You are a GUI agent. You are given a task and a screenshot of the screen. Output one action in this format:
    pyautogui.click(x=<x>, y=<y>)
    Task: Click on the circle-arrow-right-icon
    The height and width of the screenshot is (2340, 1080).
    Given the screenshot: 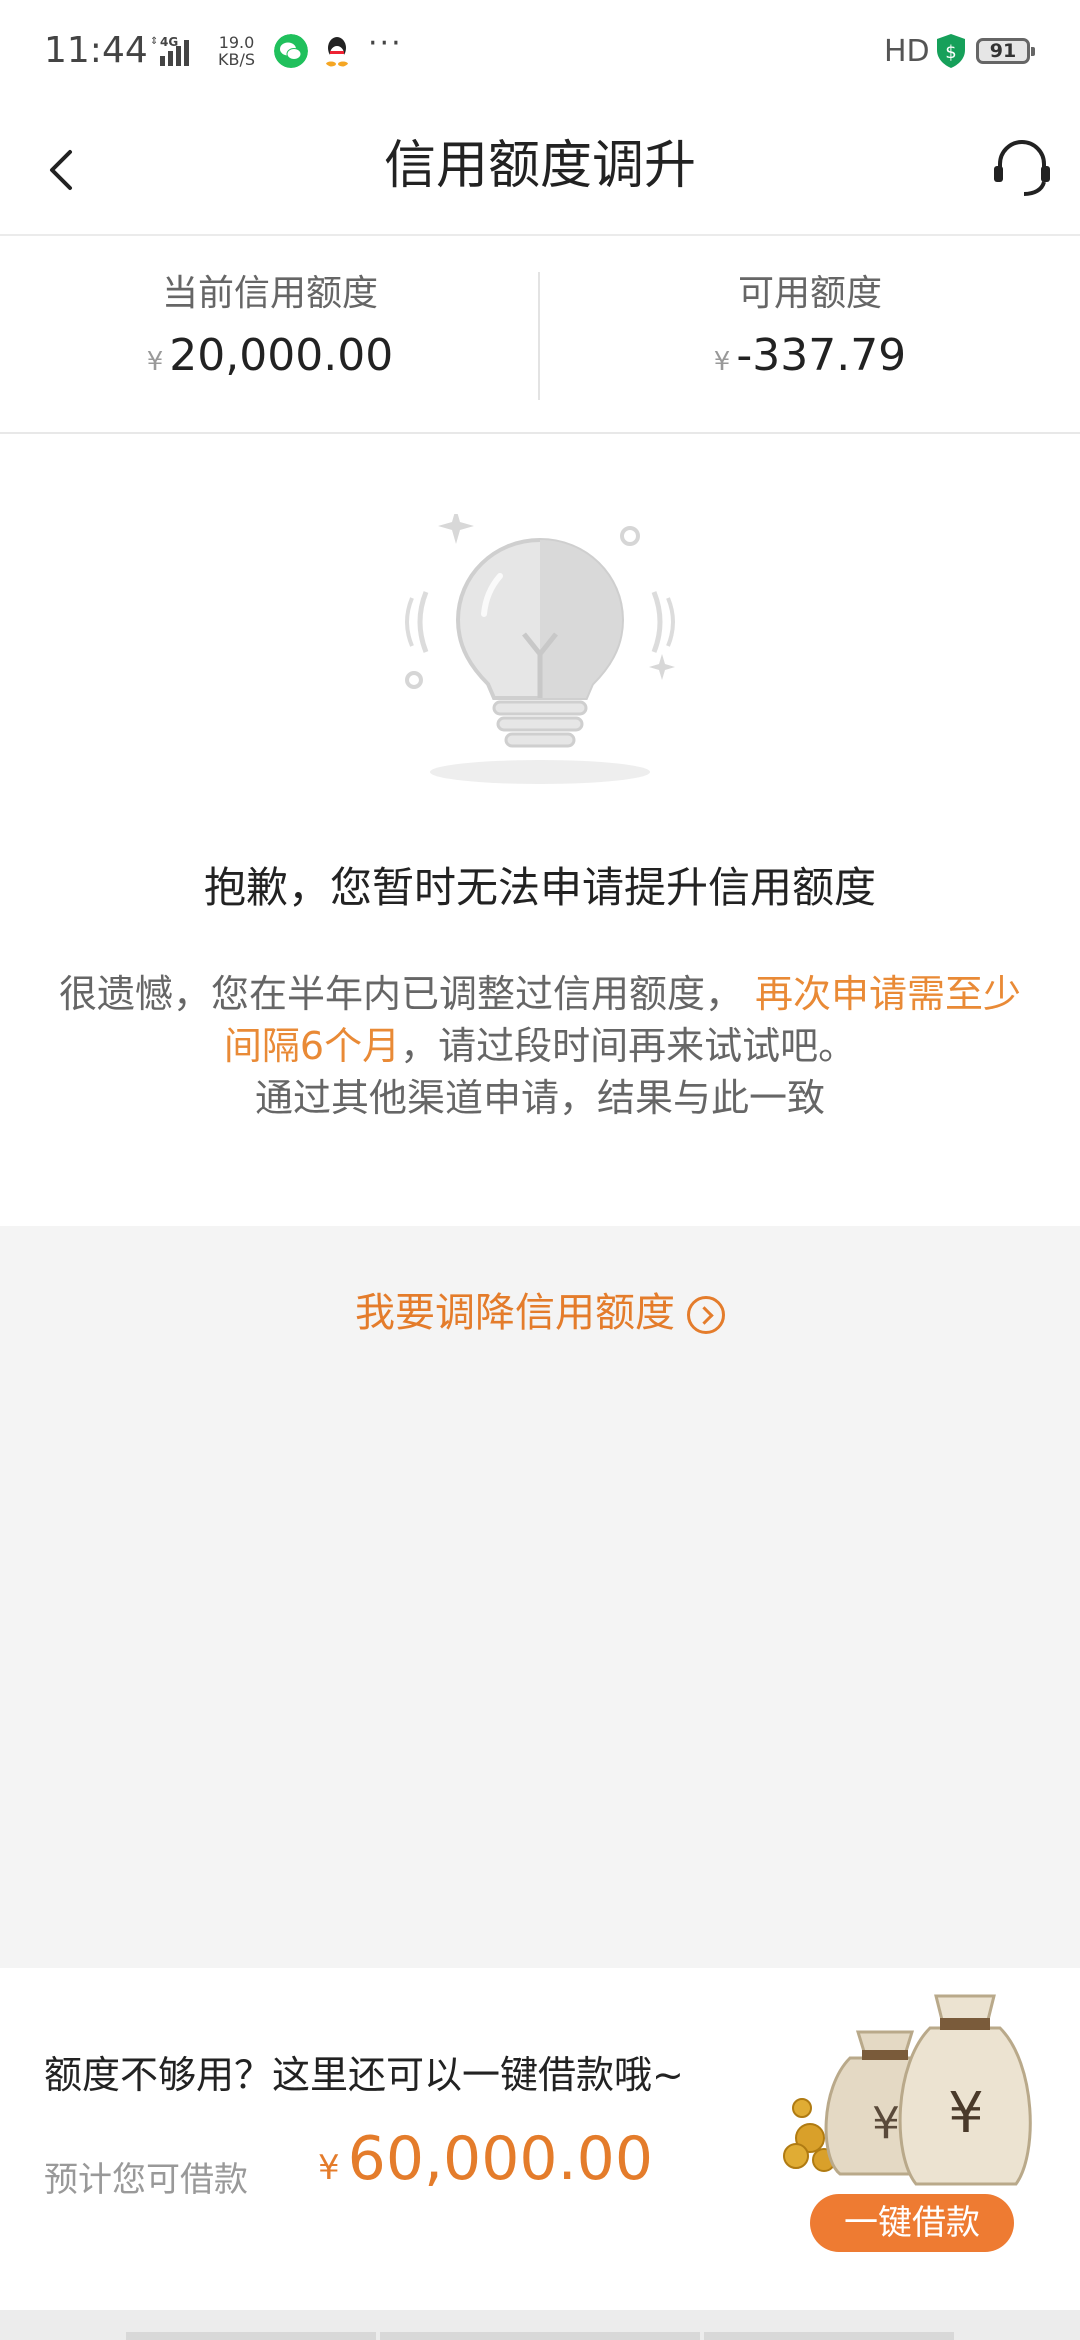 What is the action you would take?
    pyautogui.click(x=706, y=1315)
    